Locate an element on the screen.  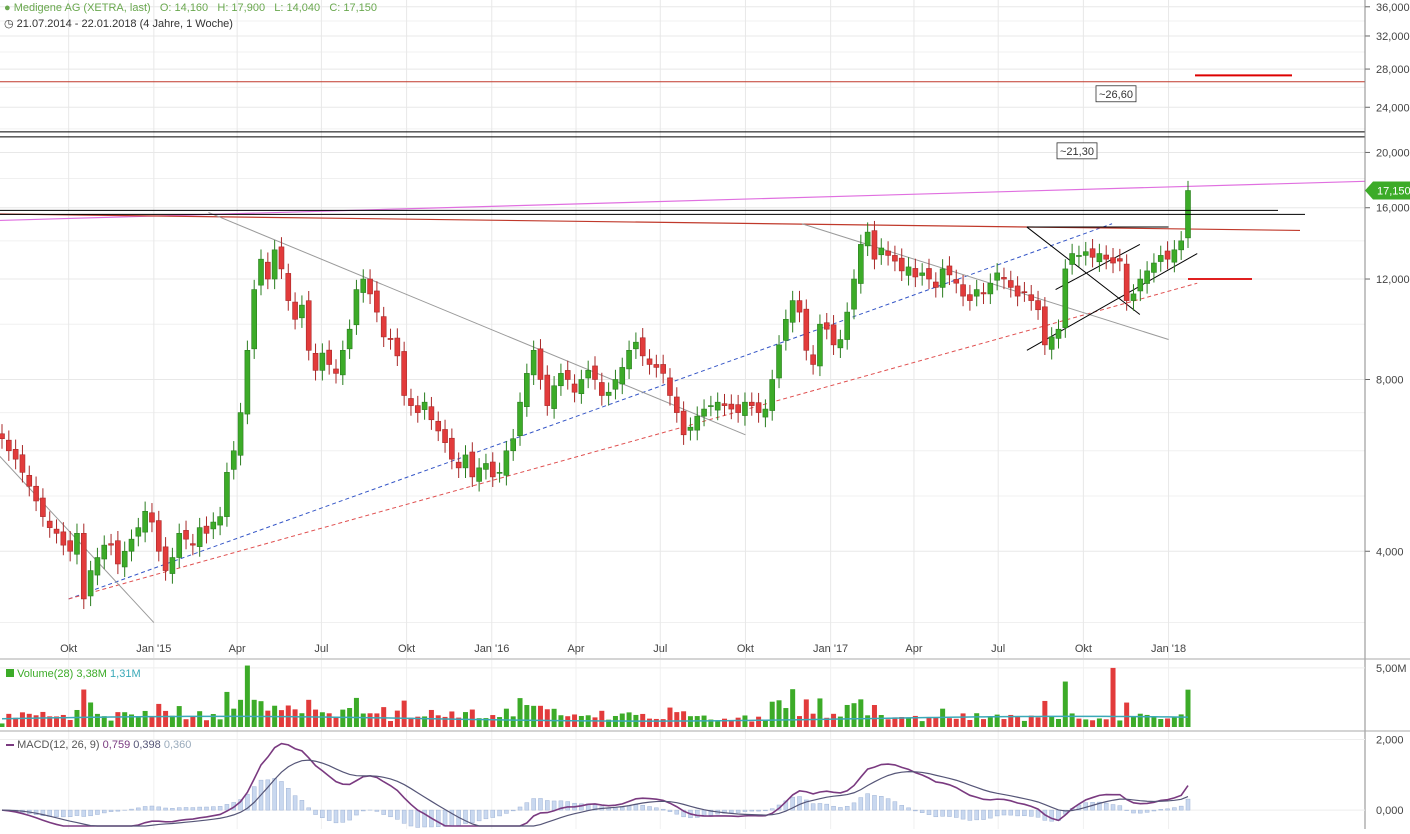
x-tick-label: Jan '16 is located at coordinates (491, 649).